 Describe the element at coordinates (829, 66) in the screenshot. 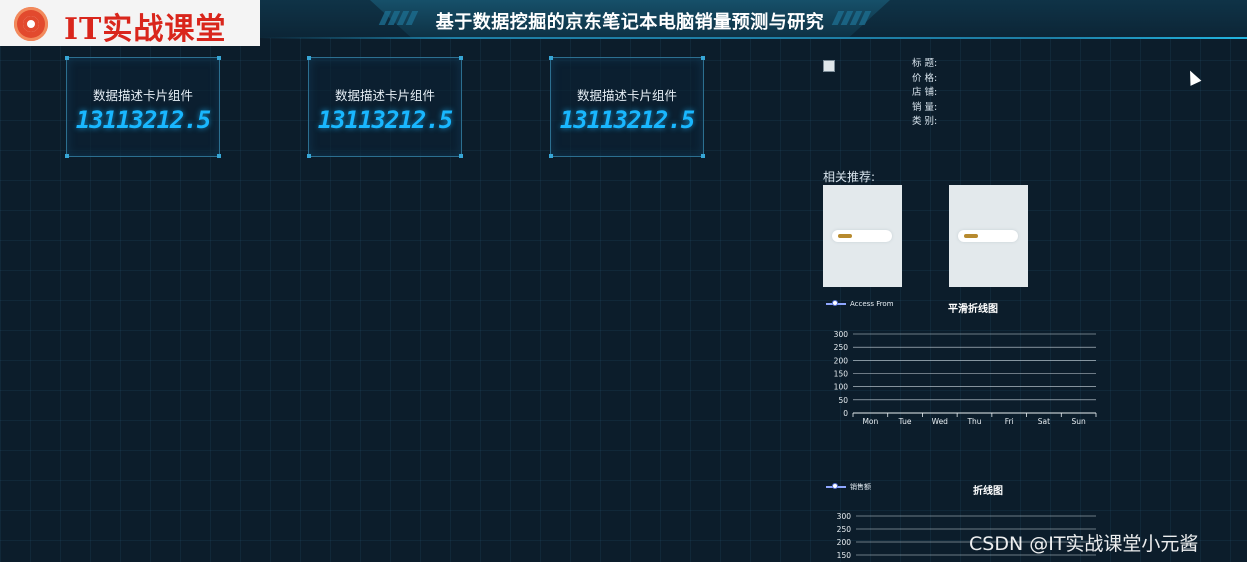

I see `product-image-broken` at that location.